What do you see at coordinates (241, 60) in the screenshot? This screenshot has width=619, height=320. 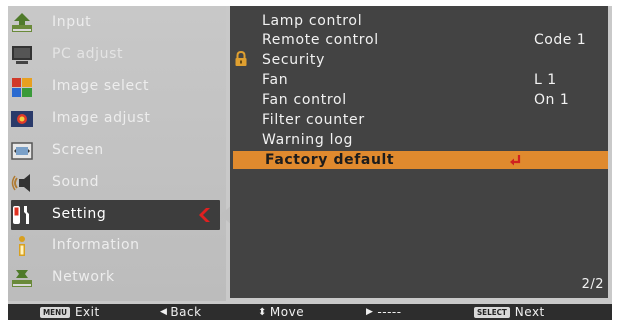 I see `lock-icon` at bounding box center [241, 60].